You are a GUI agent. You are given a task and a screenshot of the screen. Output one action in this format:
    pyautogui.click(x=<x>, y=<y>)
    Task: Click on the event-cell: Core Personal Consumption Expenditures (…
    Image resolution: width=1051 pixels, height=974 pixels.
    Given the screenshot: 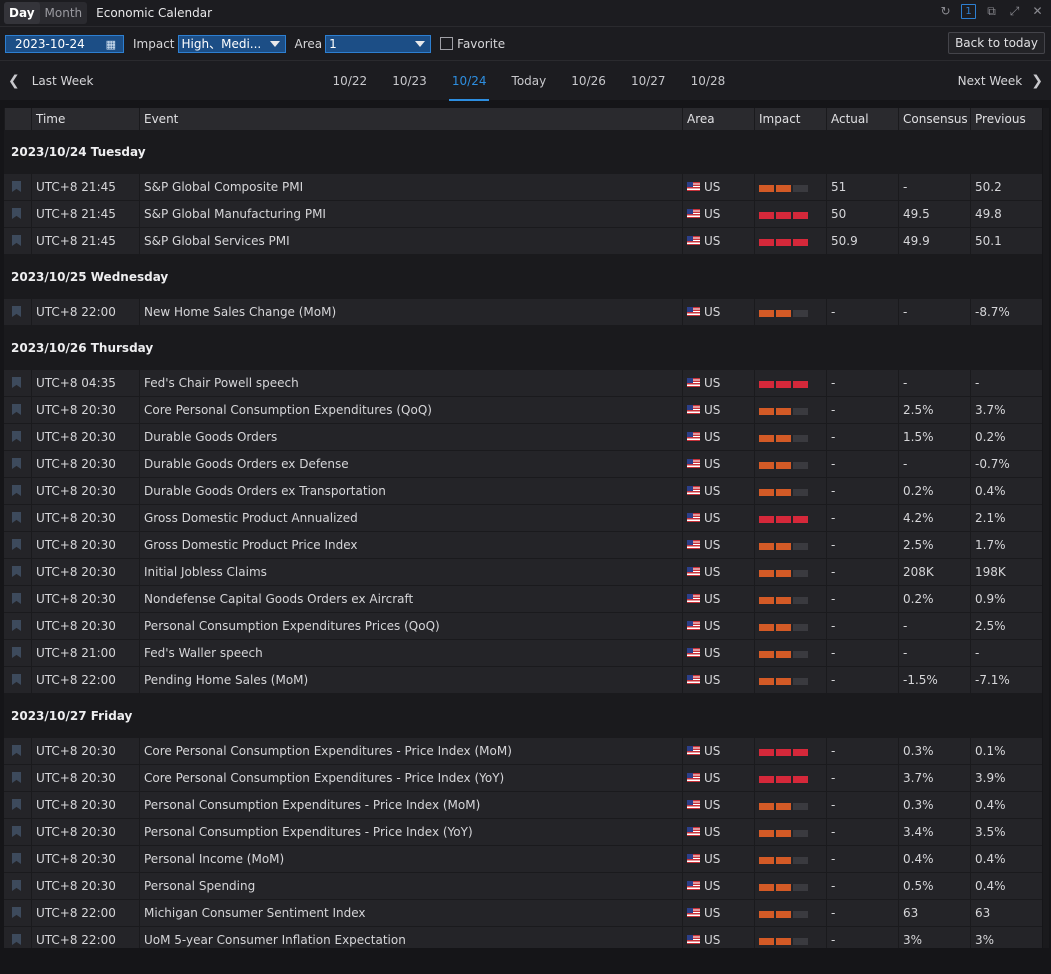 What is the action you would take?
    pyautogui.click(x=410, y=410)
    